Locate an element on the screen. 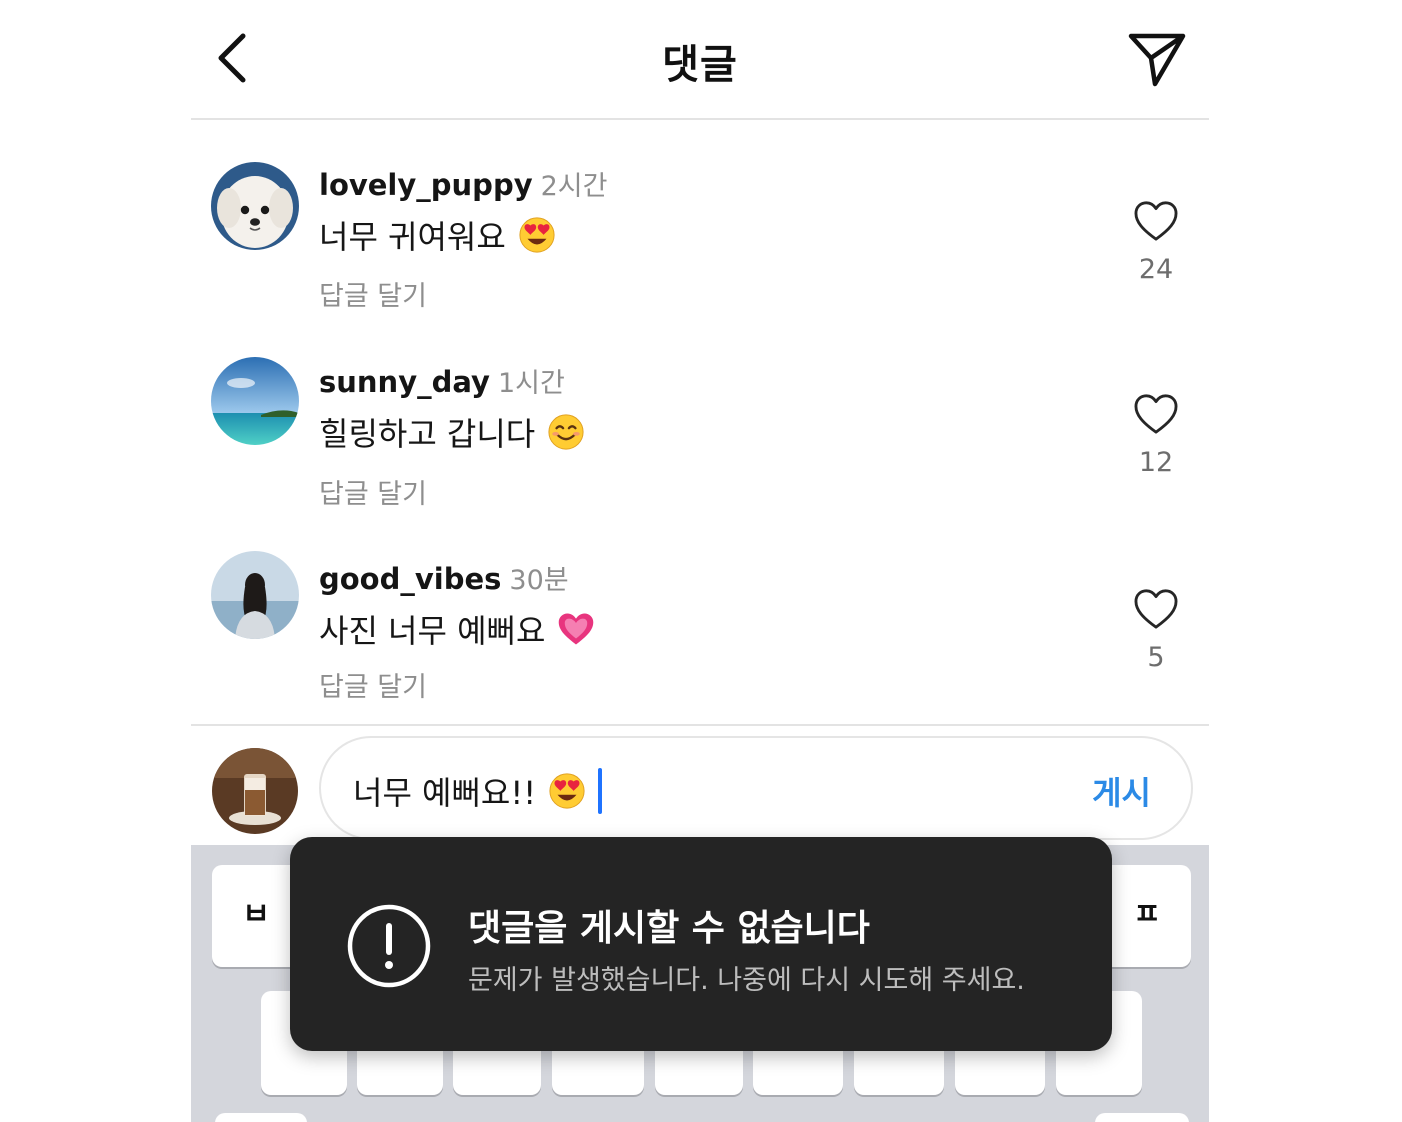 Image resolution: width=1402 pixels, height=1122 pixels. smiling-face-emoji is located at coordinates (566, 432).